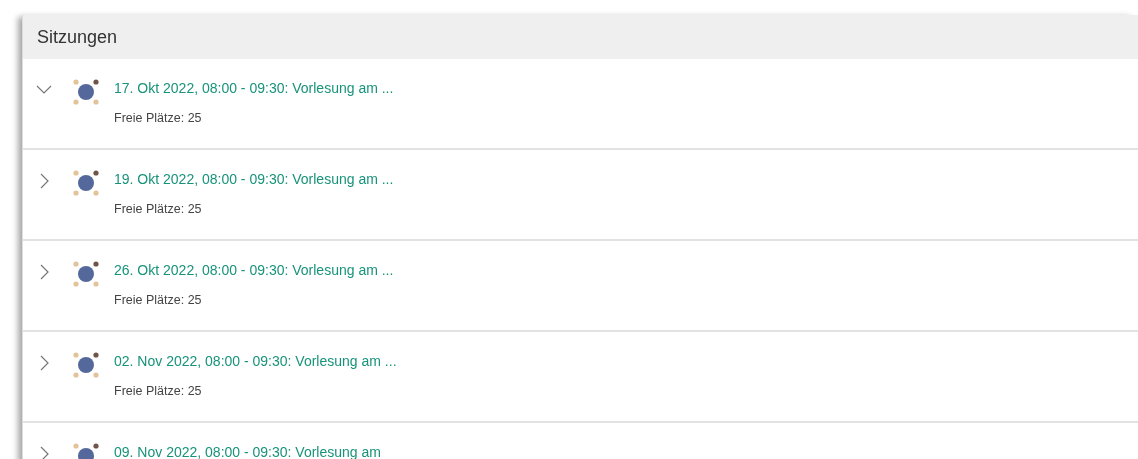 The width and height of the screenshot is (1138, 459). I want to click on panel-title: Sitzungen, so click(77, 37).